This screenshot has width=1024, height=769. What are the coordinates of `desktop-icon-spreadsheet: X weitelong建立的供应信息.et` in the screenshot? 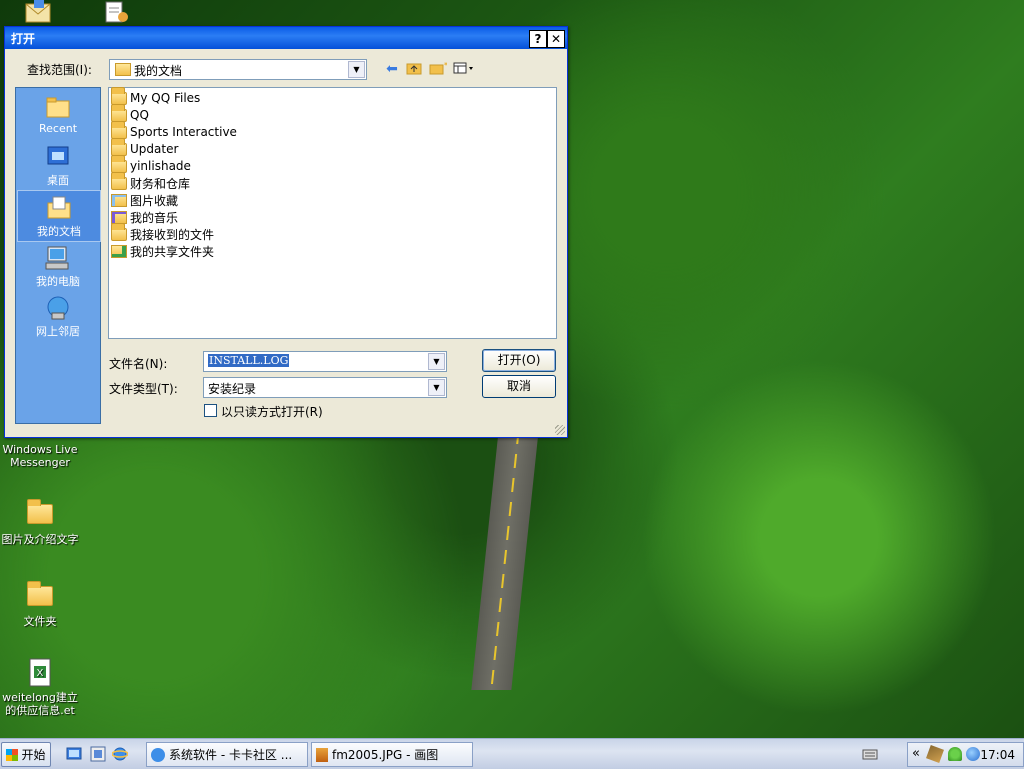 It's located at (40, 687).